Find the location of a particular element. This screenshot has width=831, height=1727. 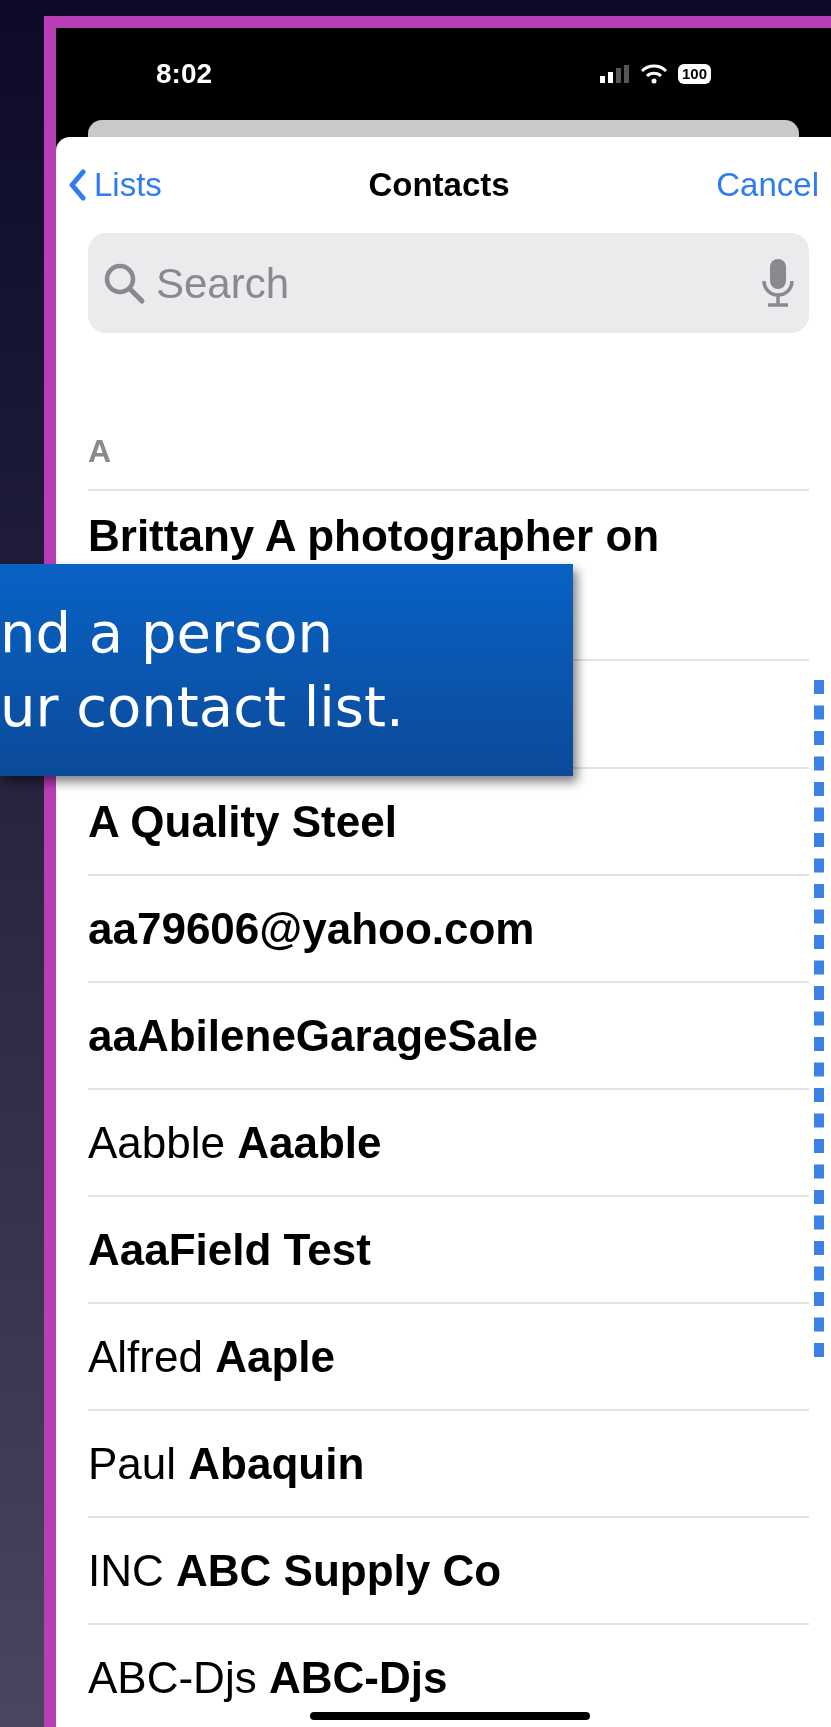

contact-name: Paul Abaquin is located at coordinates (226, 1463).